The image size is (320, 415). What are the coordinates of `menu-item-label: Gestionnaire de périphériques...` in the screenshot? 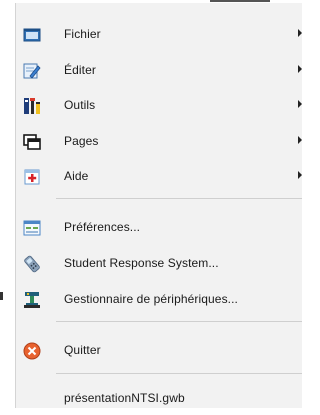 It's located at (151, 299).